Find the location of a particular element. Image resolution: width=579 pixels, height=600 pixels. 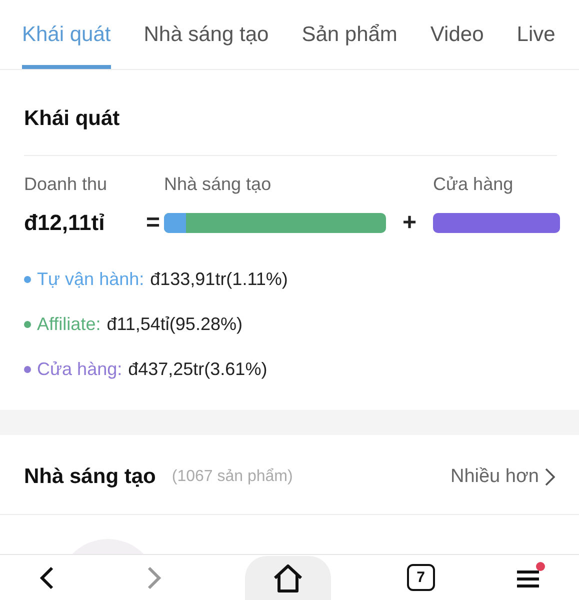

home-icon is located at coordinates (288, 577).